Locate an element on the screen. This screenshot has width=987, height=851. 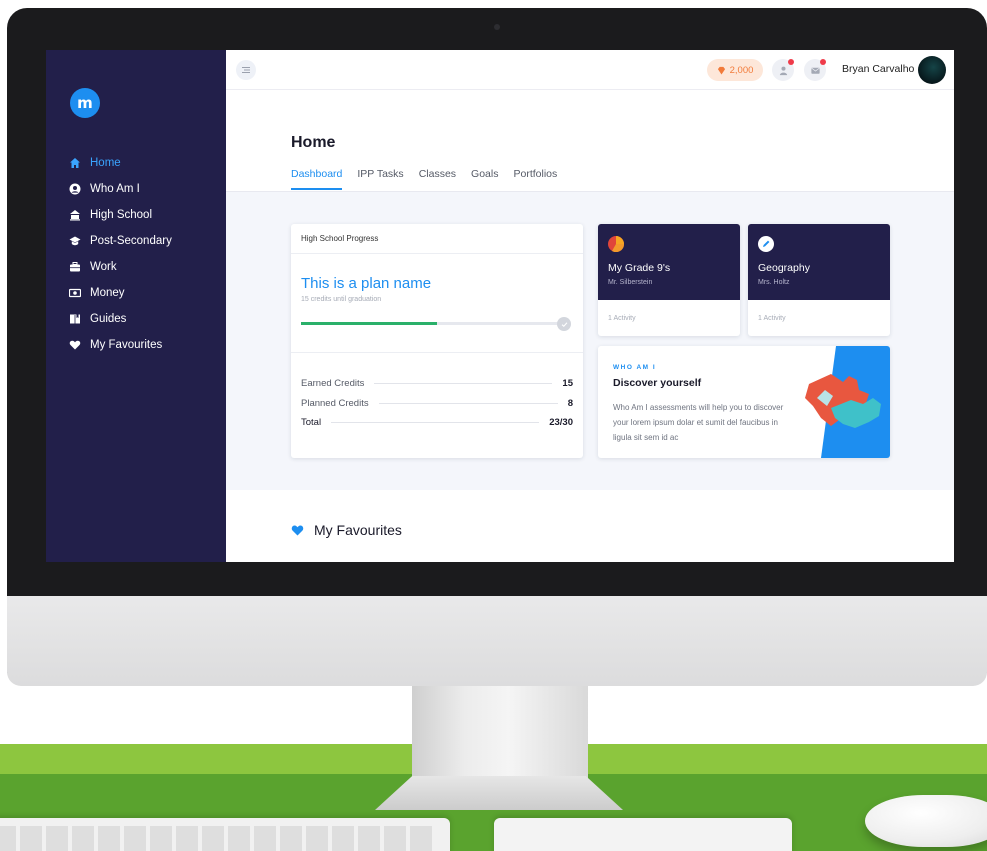
menu-icon is located at coordinates (246, 70).